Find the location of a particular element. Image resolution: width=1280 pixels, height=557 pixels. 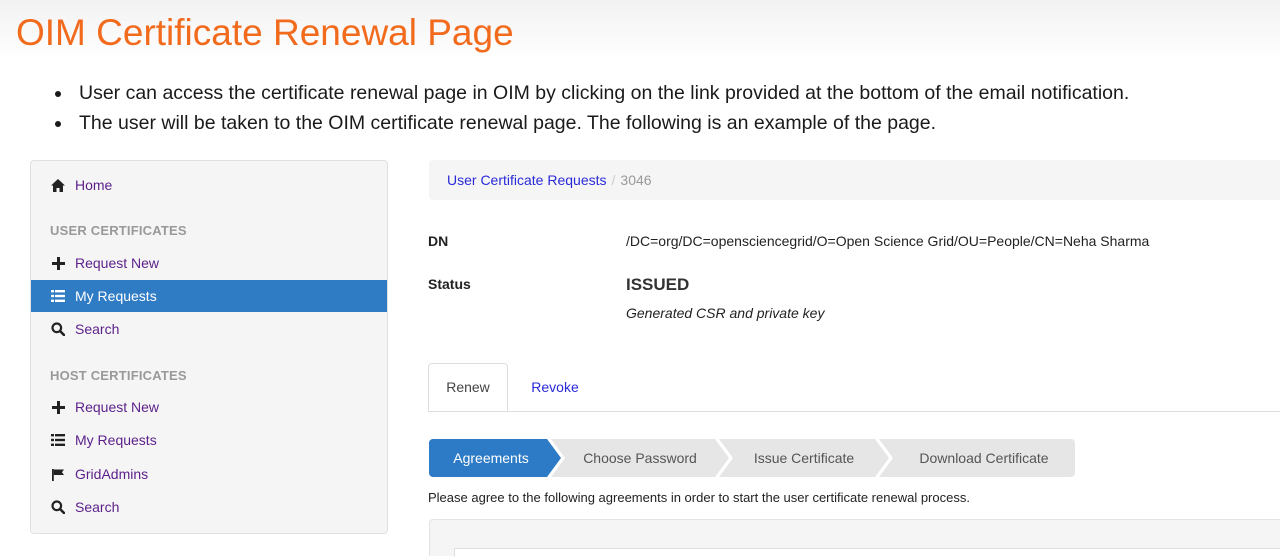

sidebar-section-header: HOST CERTIFICATES is located at coordinates (118, 375).